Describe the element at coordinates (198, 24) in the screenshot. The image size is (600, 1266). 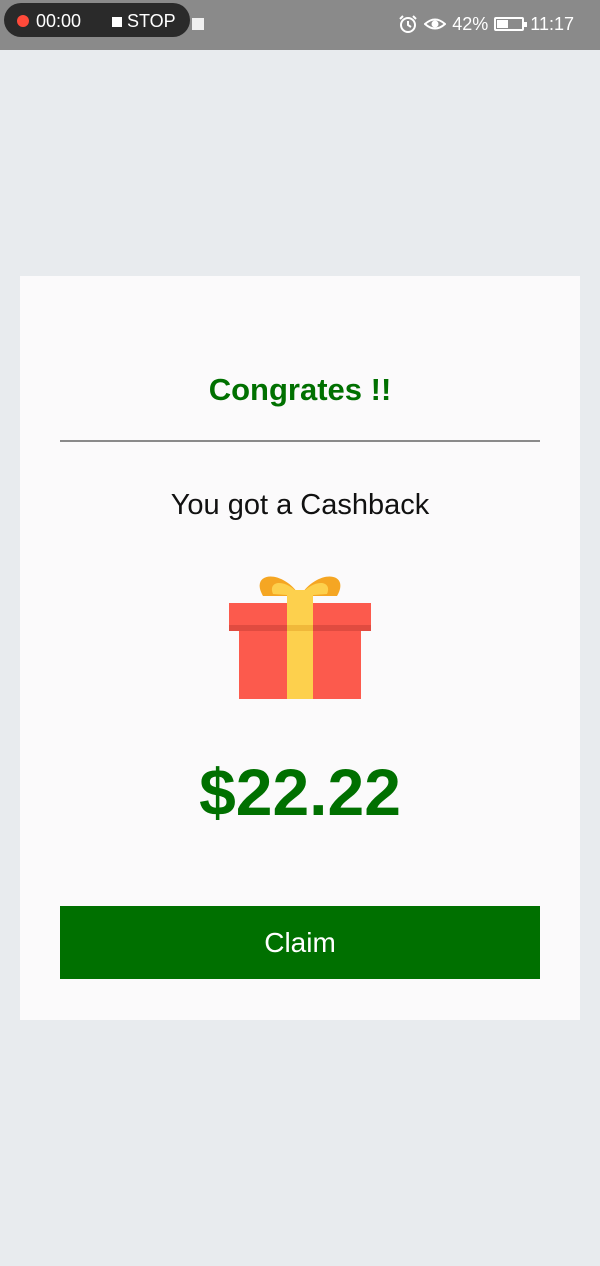
I see `notification-icon` at that location.